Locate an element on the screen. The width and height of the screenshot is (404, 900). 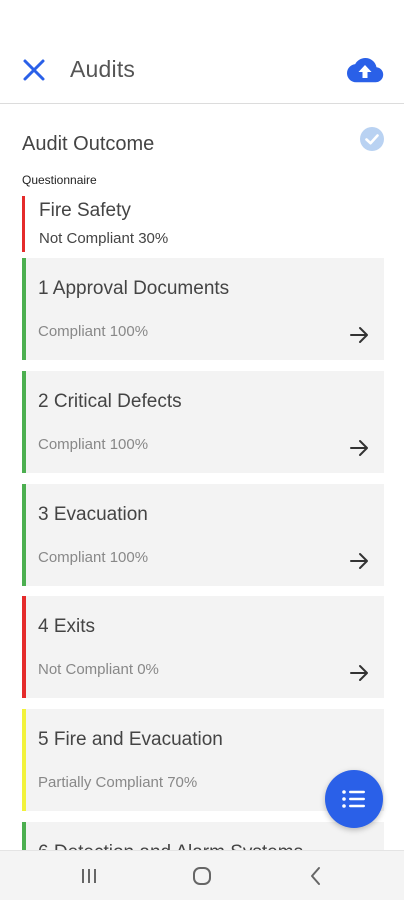
section-card-evacuation: 3 Evacuation Compliant 100% is located at coordinates (203, 535).